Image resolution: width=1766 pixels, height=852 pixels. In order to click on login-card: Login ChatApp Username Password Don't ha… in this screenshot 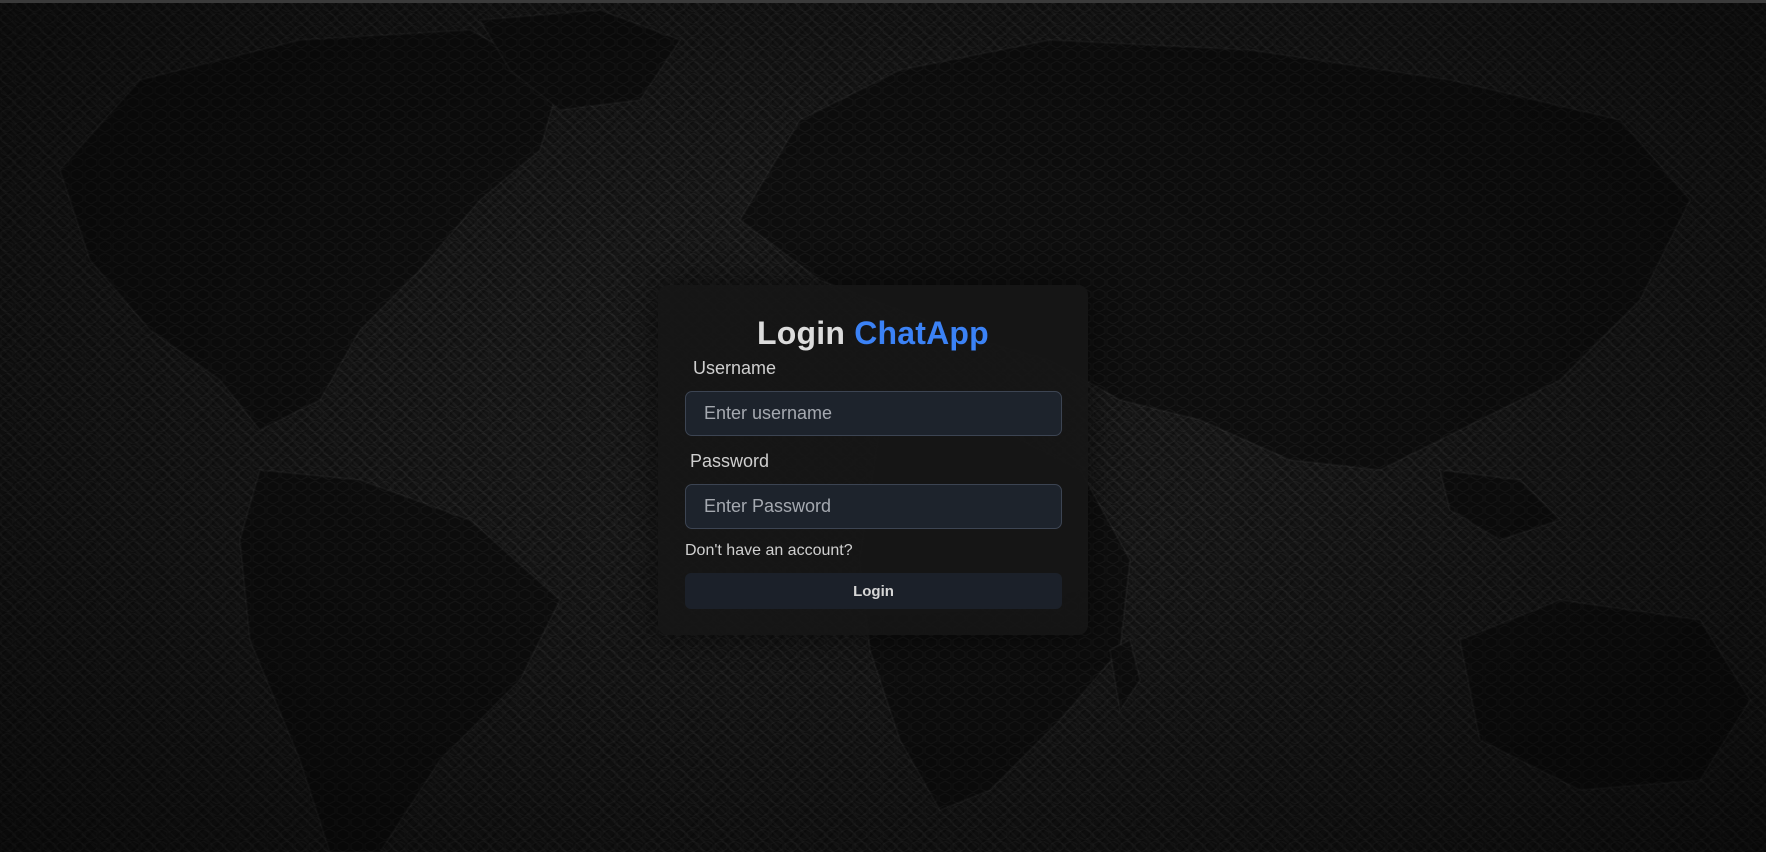, I will do `click(873, 460)`.